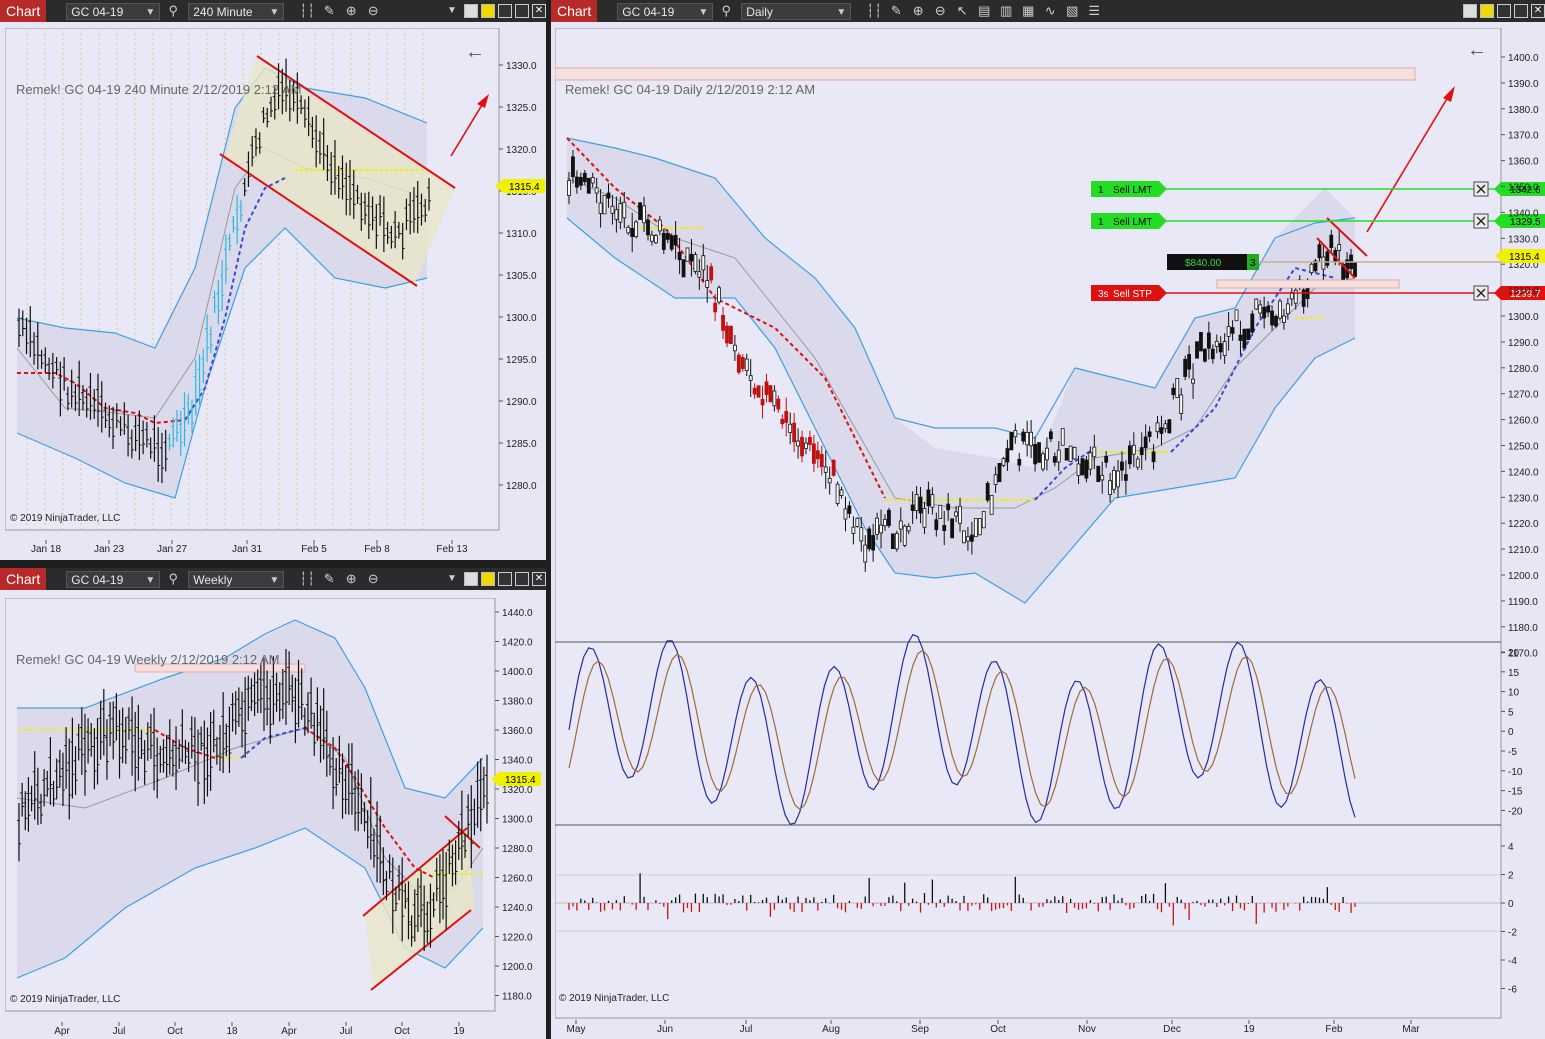 The height and width of the screenshot is (1039, 1545). What do you see at coordinates (517, 879) in the screenshot?
I see `y-axis-label: 1260.0` at bounding box center [517, 879].